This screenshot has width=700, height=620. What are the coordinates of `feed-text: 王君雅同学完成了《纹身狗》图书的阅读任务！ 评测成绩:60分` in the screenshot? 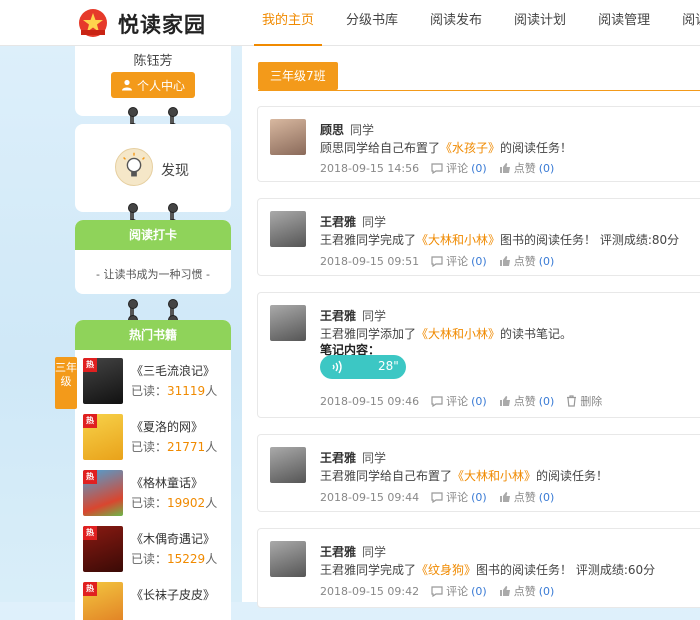 It's located at (488, 570).